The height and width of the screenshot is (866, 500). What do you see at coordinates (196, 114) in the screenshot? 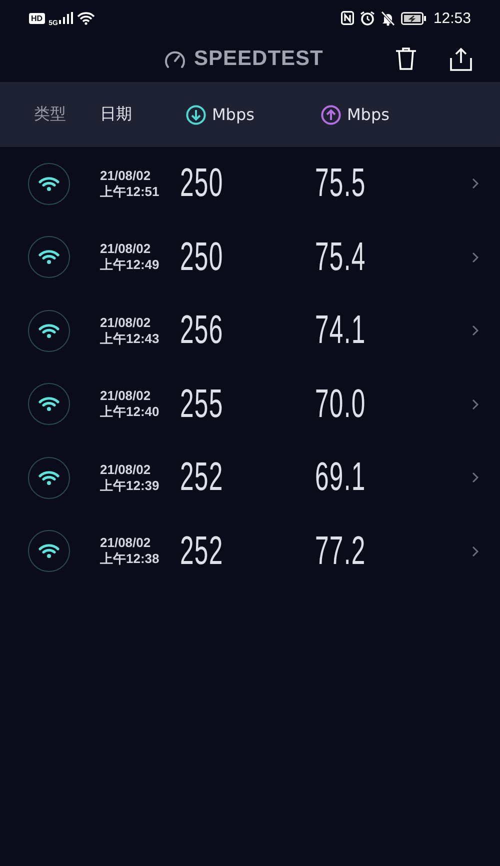
I see `download-icon` at bounding box center [196, 114].